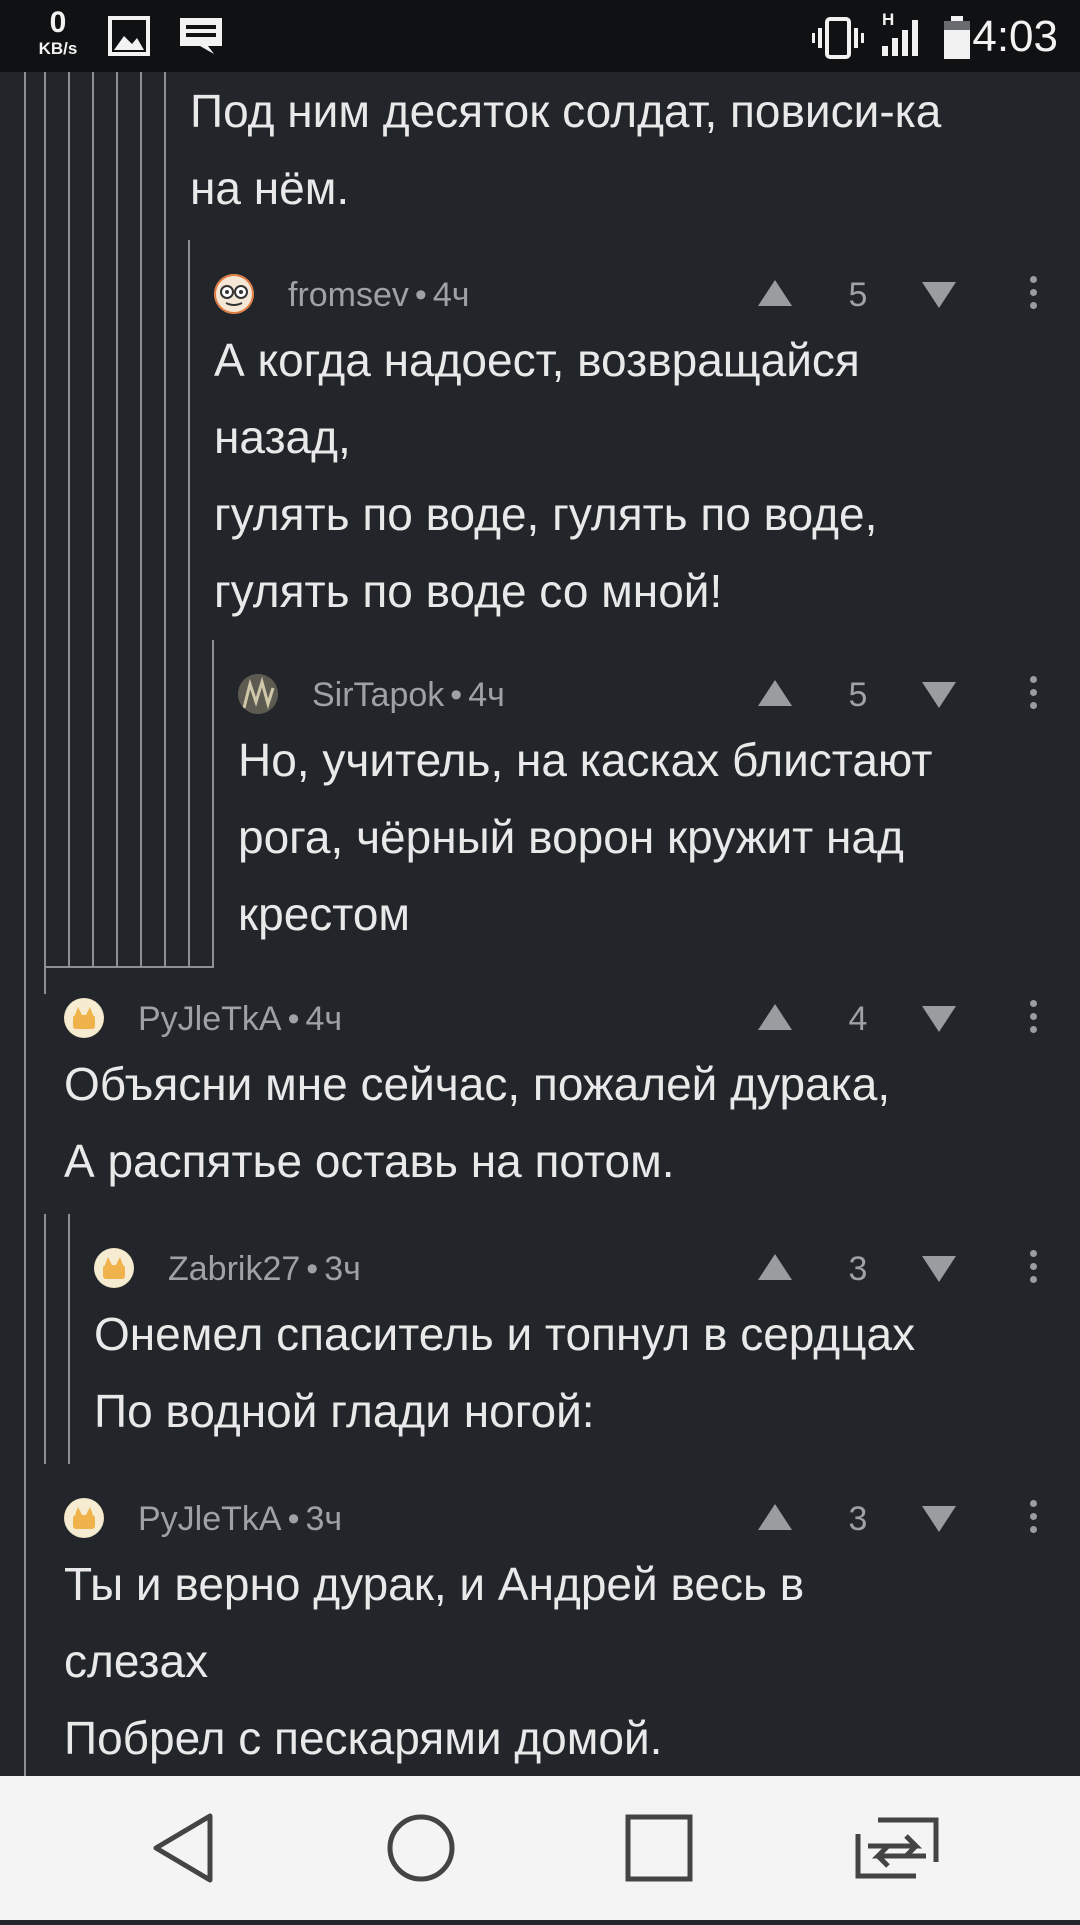 The height and width of the screenshot is (1925, 1080). I want to click on back-icon, so click(183, 1848).